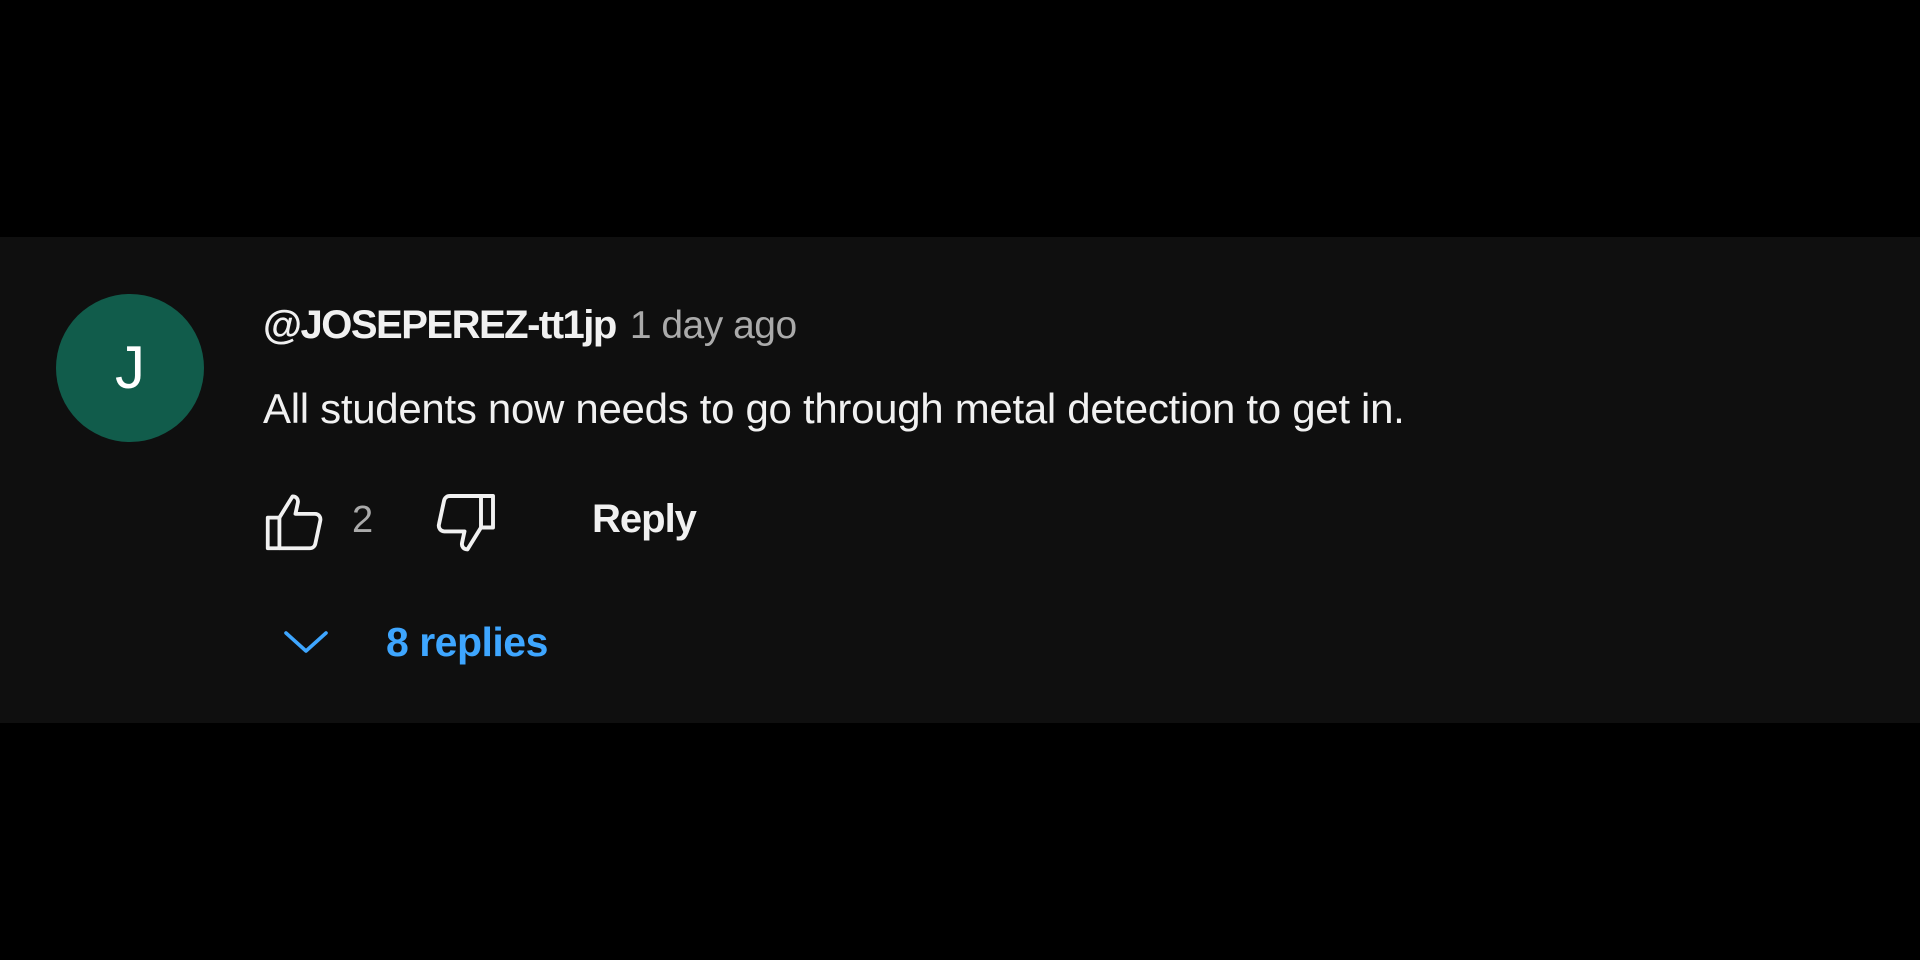  What do you see at coordinates (306, 642) in the screenshot?
I see `chevron-down-icon` at bounding box center [306, 642].